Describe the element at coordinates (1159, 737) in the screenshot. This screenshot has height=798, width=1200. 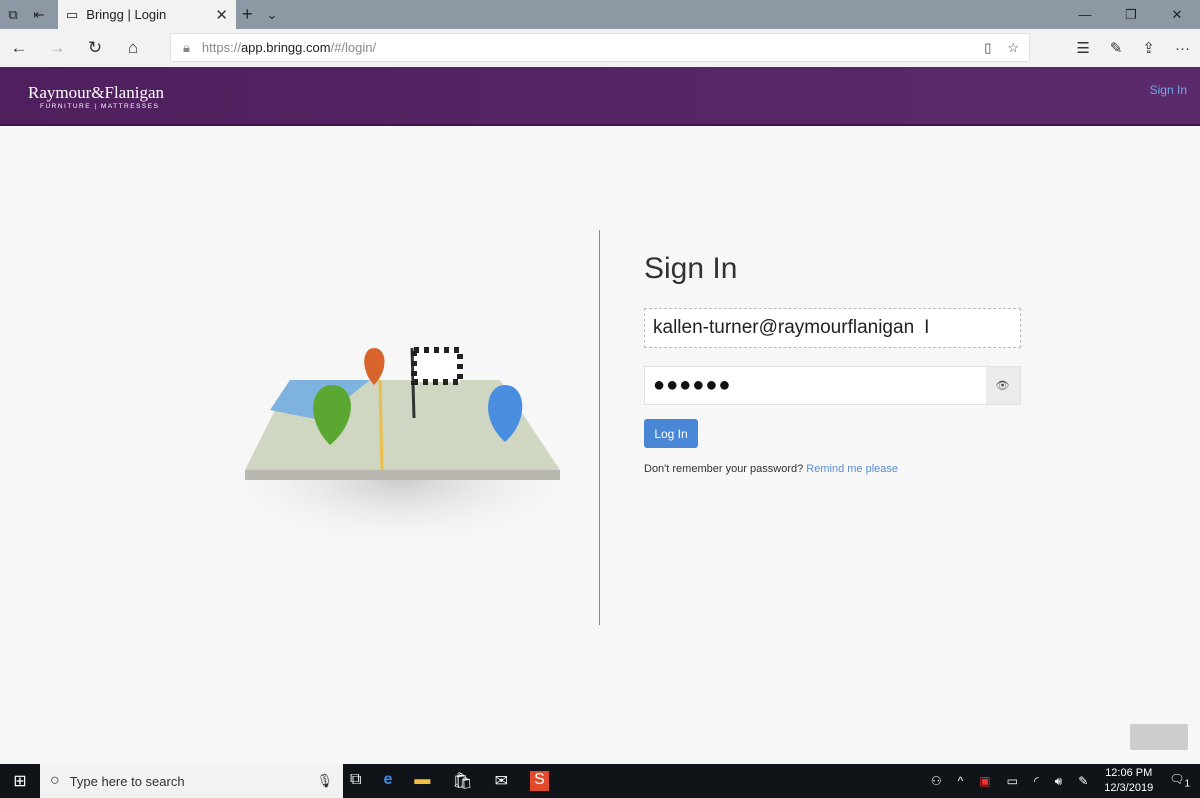
I see `overlay-controls` at that location.